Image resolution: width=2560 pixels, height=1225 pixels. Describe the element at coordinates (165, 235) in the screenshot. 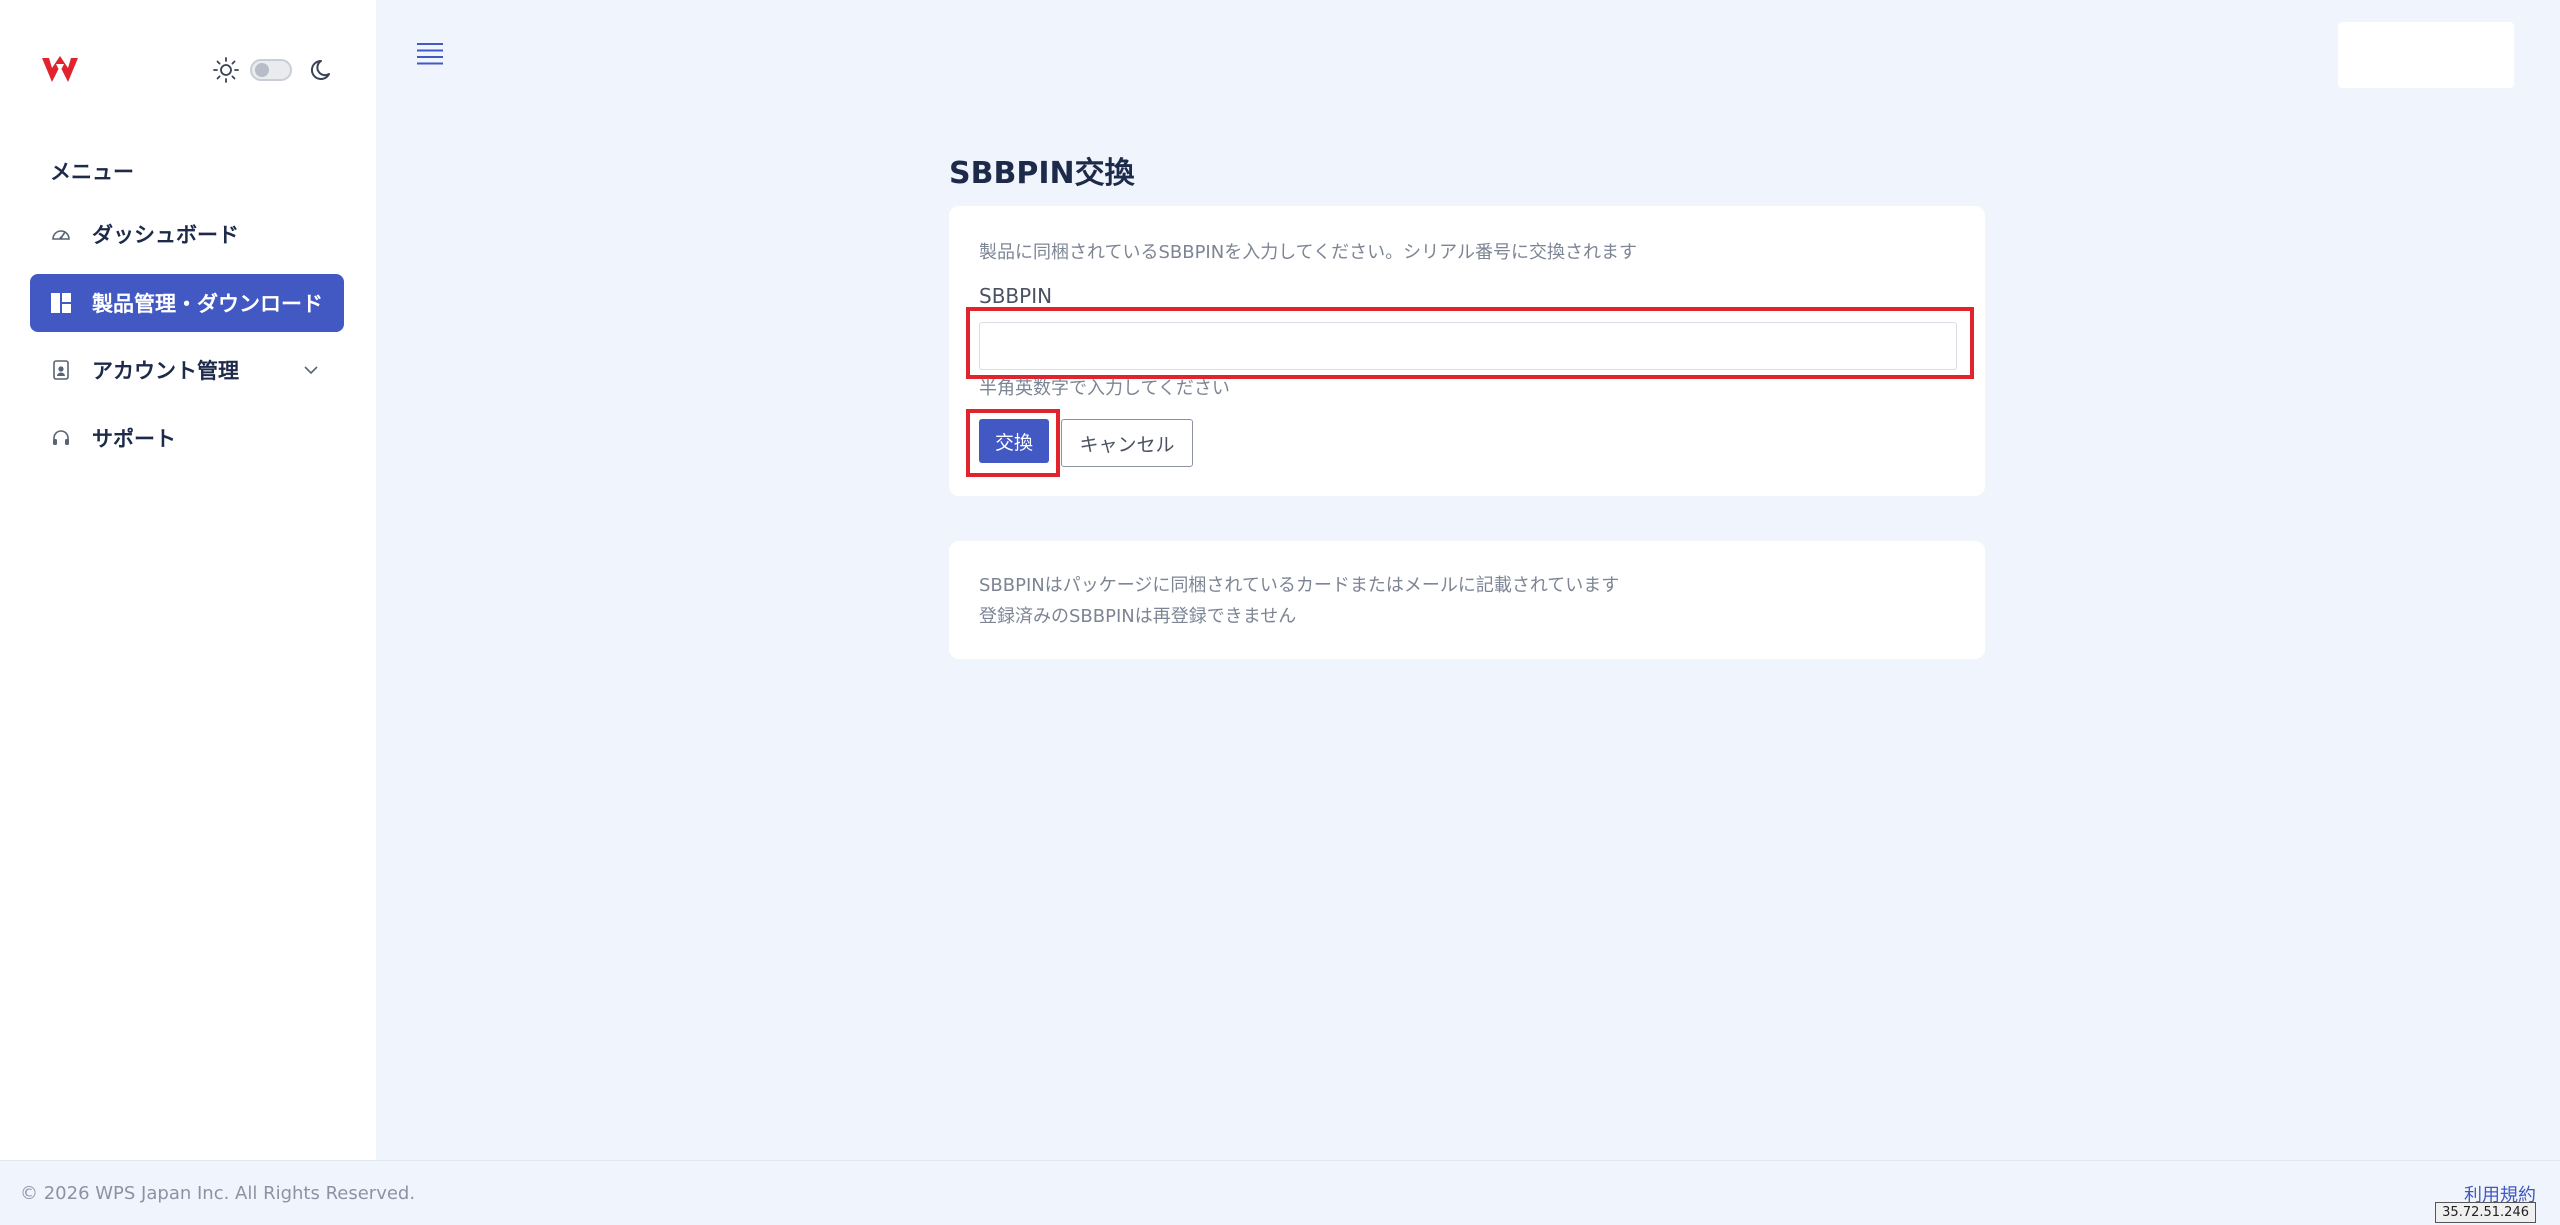

I see `sidebar-item-label: ダッシュボード` at that location.